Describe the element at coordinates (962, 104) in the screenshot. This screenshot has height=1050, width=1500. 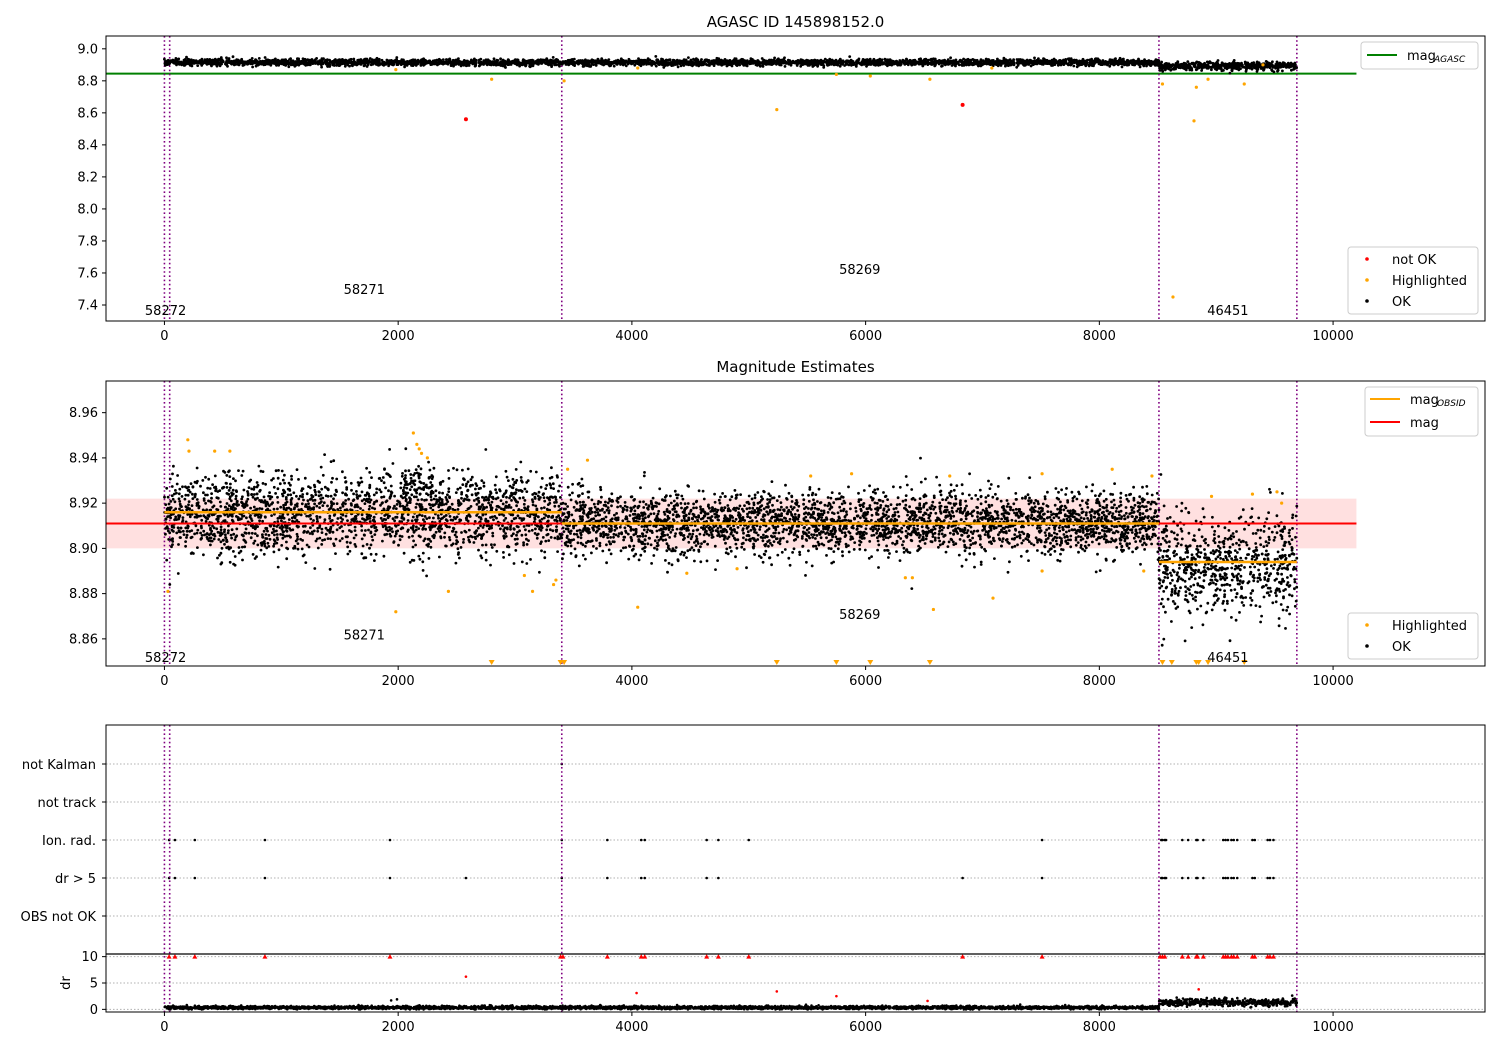
I see `not-ok-point` at that location.